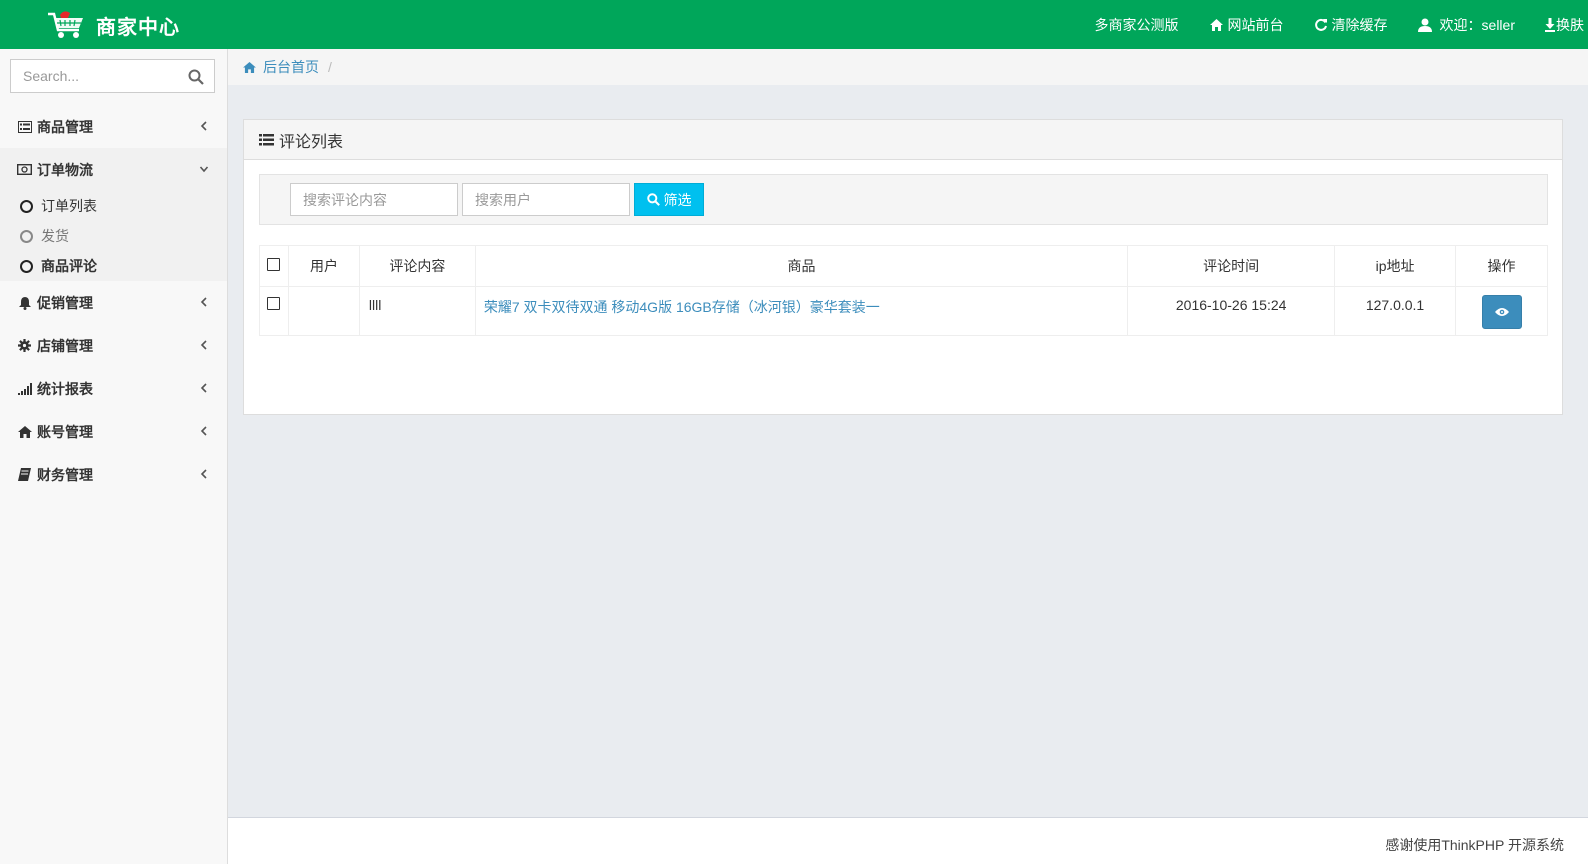  I want to click on row-select-cell, so click(274, 311).